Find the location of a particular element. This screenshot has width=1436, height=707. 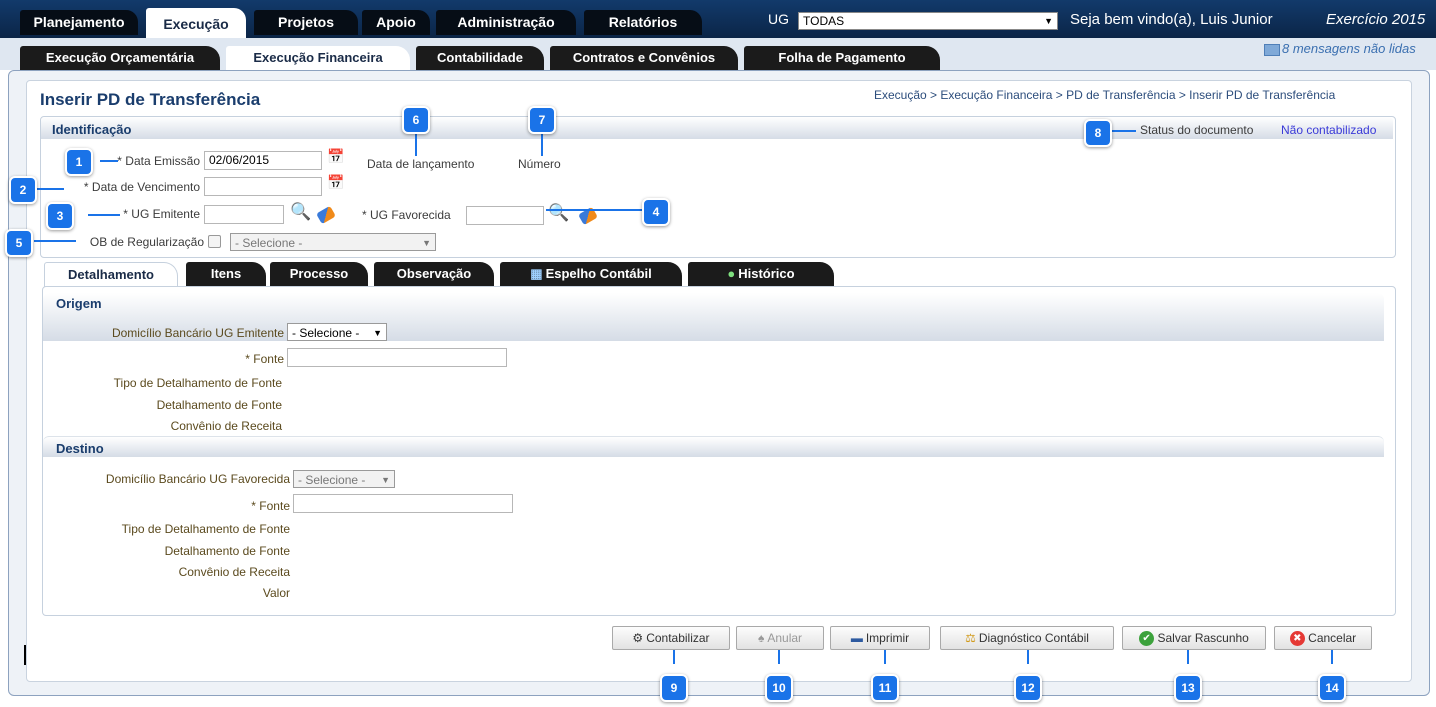

origem-domicilio-select: - Selecione - ▼ is located at coordinates (337, 332).